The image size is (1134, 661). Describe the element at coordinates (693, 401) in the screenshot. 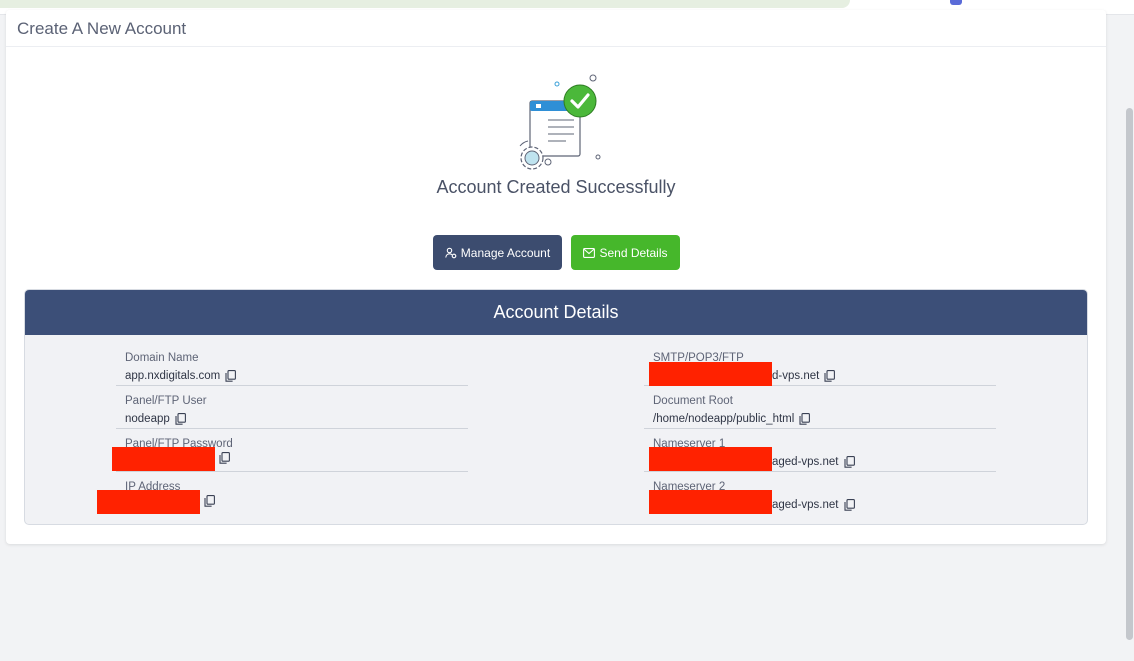

I see `field-label: Document Root` at that location.